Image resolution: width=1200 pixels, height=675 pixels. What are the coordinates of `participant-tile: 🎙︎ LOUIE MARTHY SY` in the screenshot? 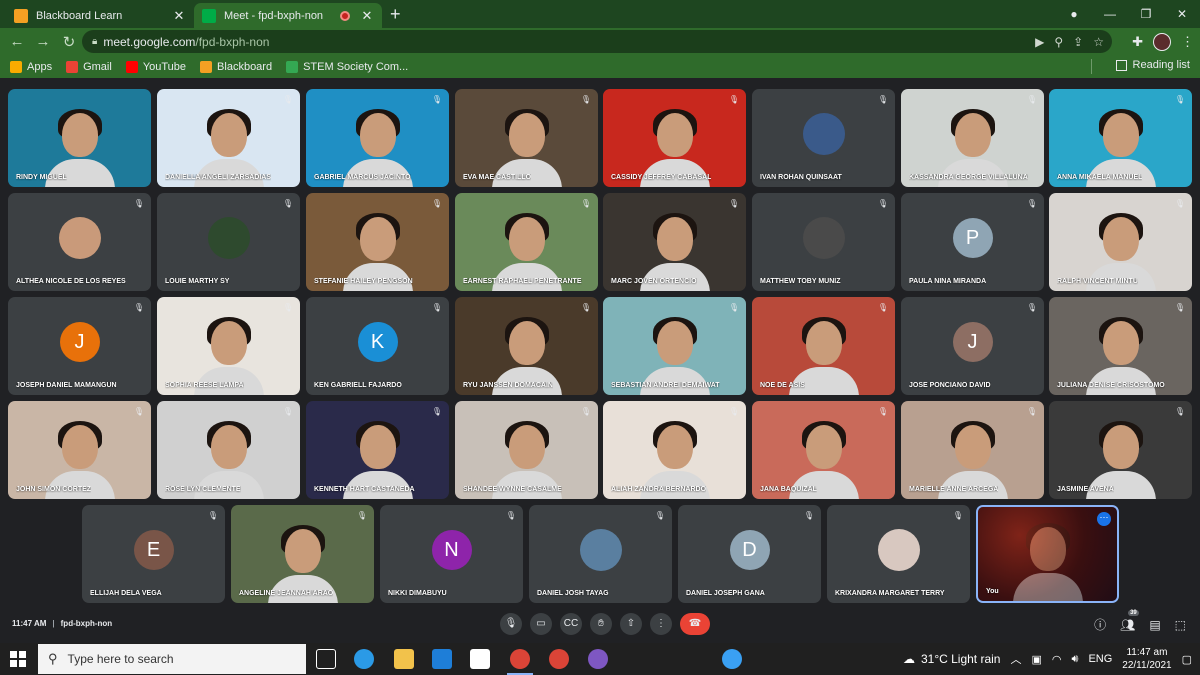 It's located at (228, 242).